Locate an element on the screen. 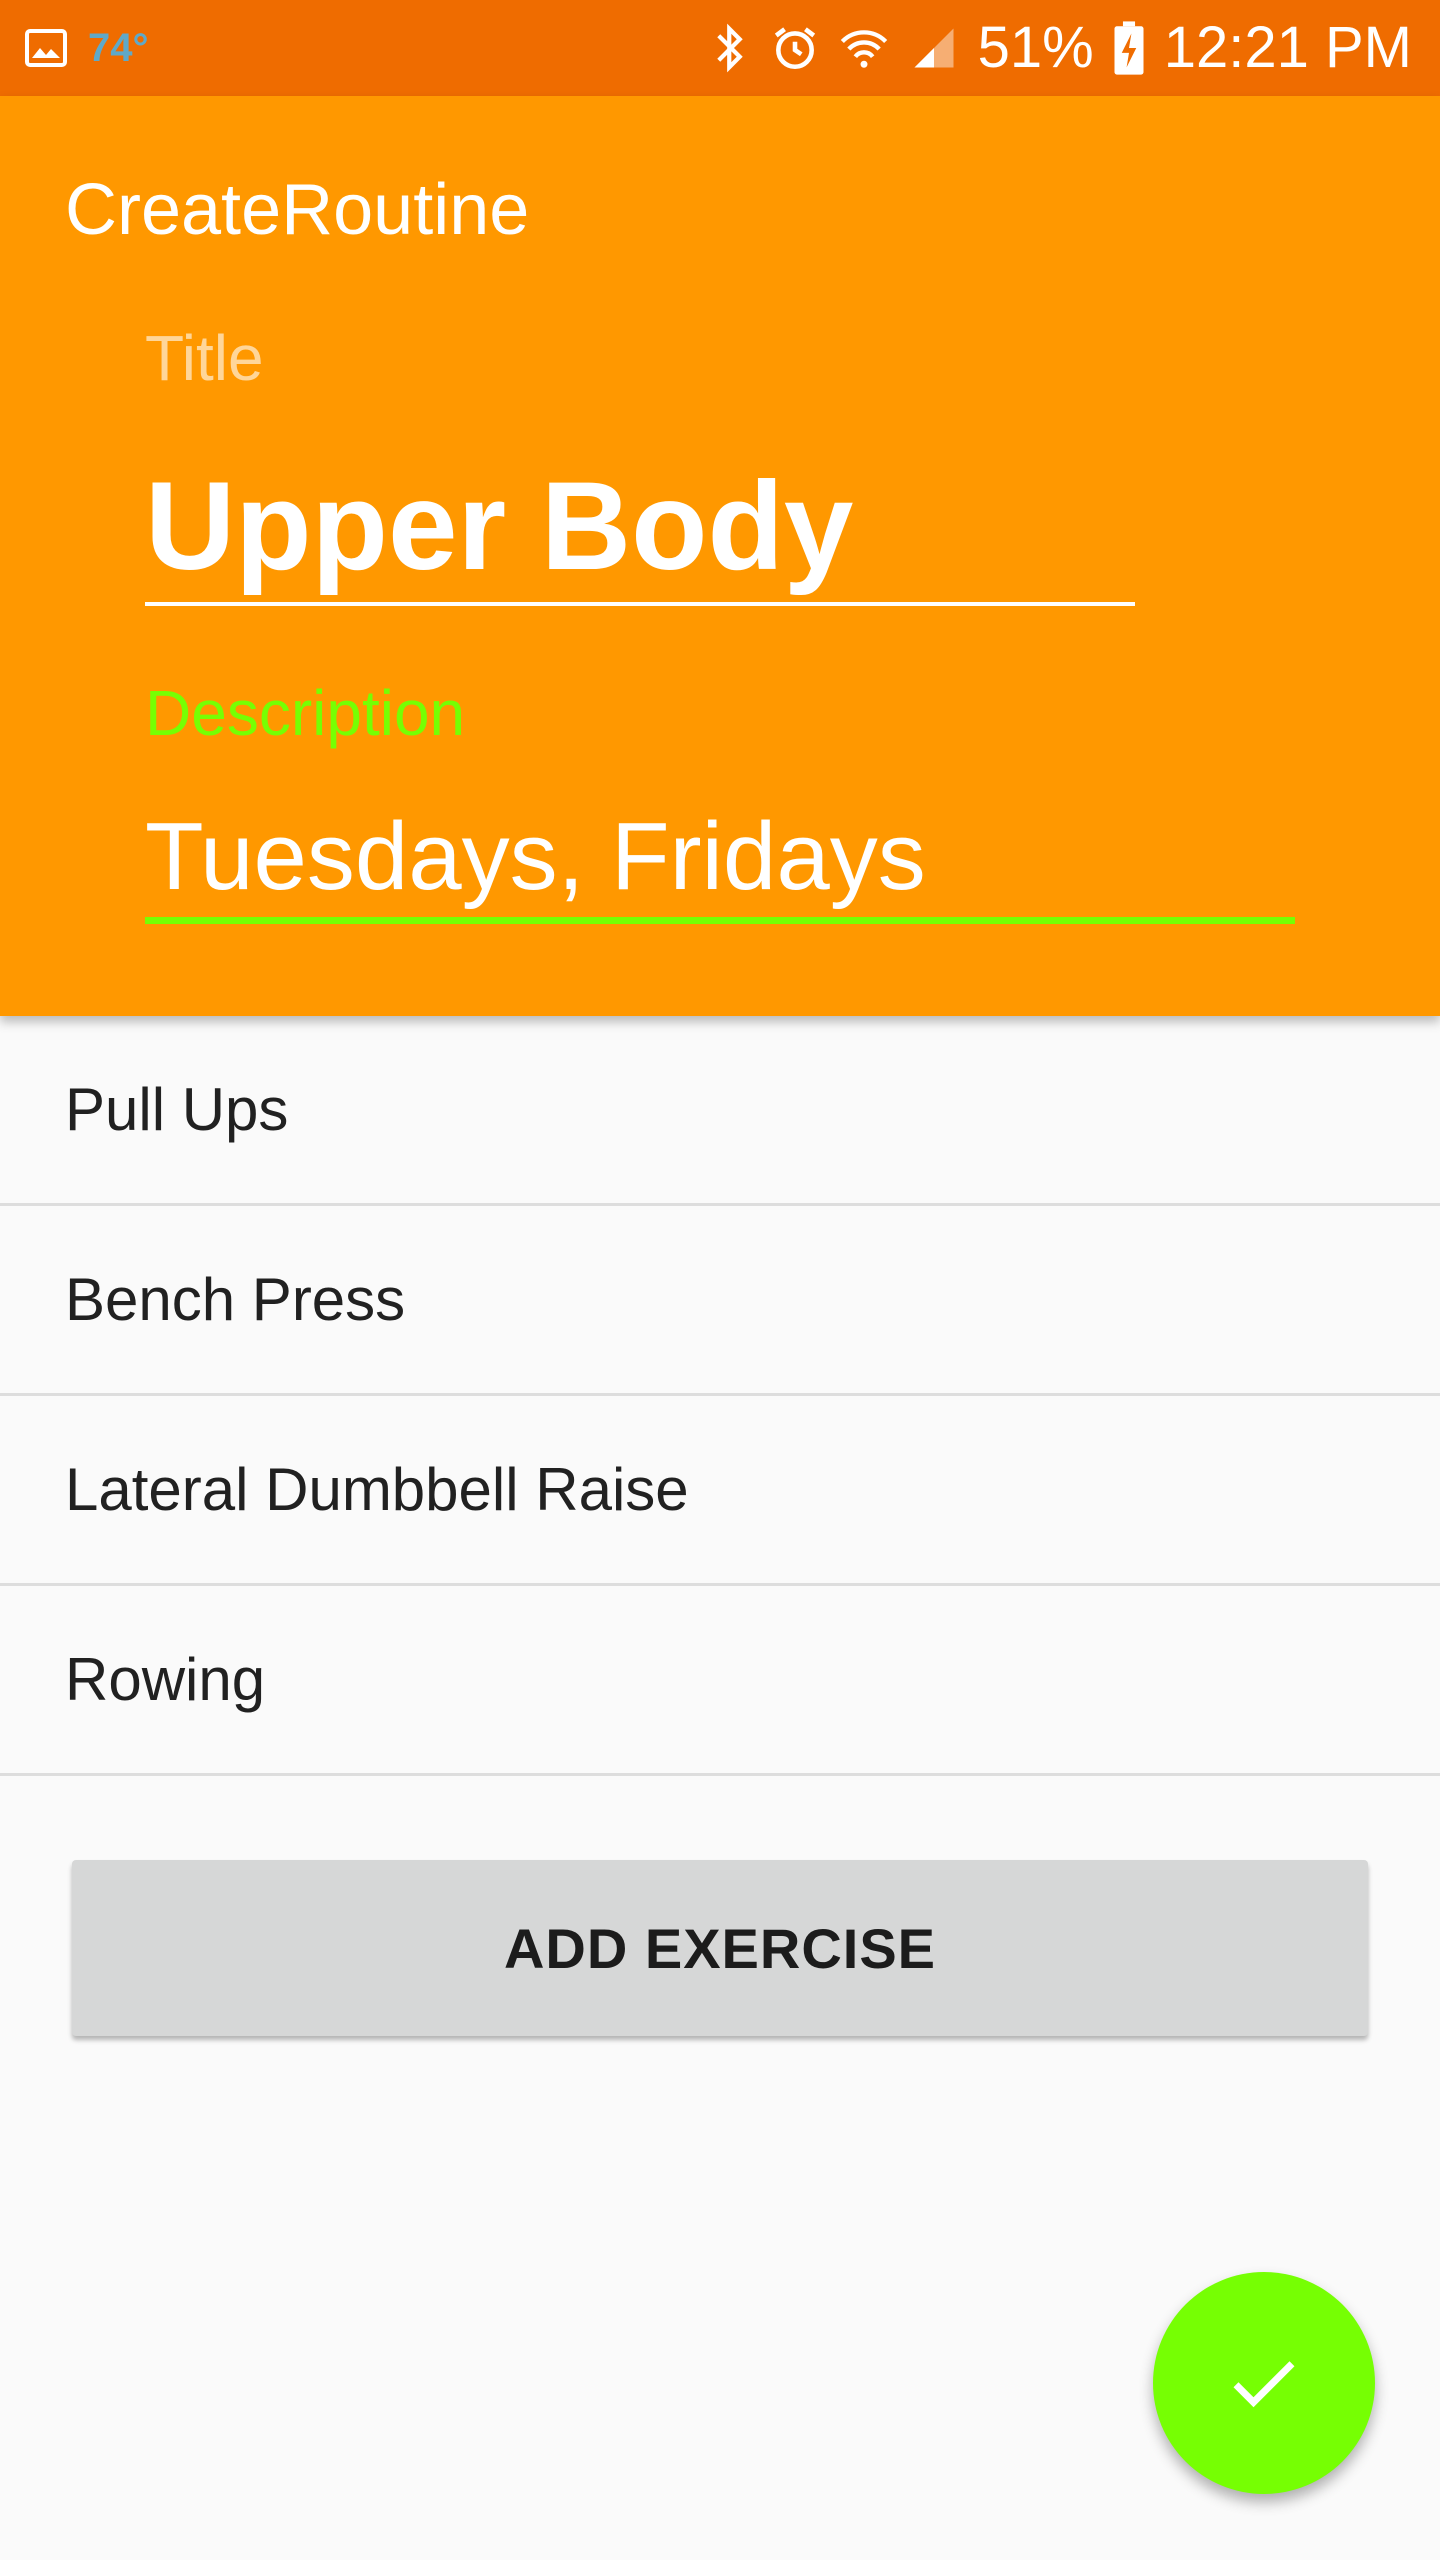 Image resolution: width=1440 pixels, height=2560 pixels. add-exercise-button: ADD EXERCISE is located at coordinates (720, 1948).